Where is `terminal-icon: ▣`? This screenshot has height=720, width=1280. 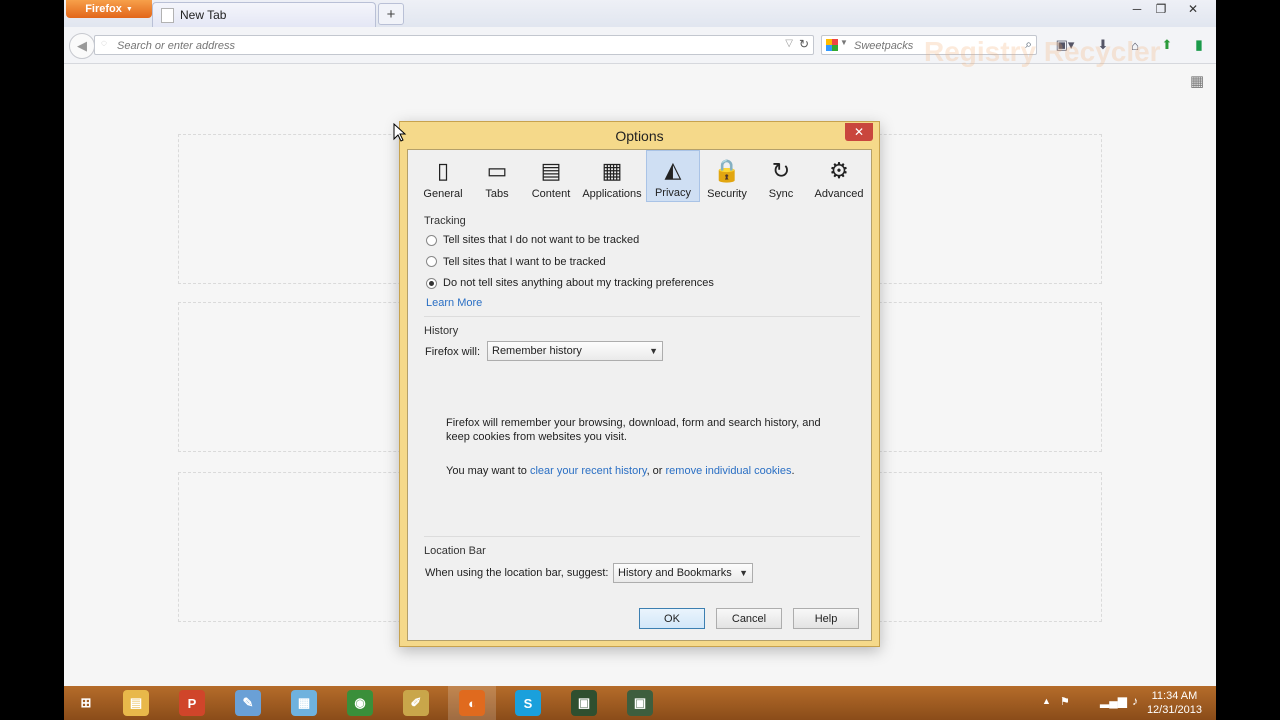 terminal-icon: ▣ is located at coordinates (584, 703).